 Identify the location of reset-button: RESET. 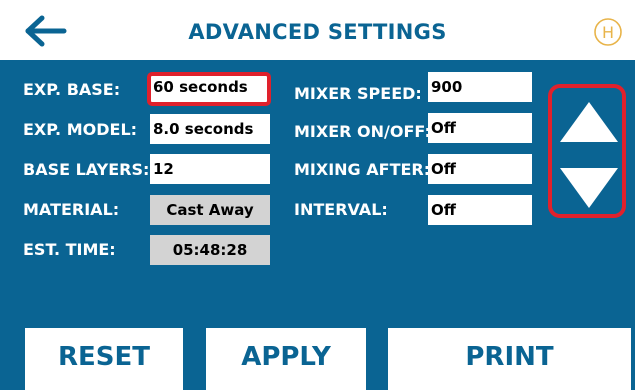
(104, 359).